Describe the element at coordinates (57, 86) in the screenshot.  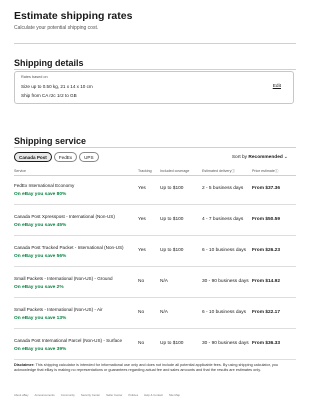
I see `package-size-text: Size up to 0.50 kg, 21 x 14 x 10 cm` at that location.